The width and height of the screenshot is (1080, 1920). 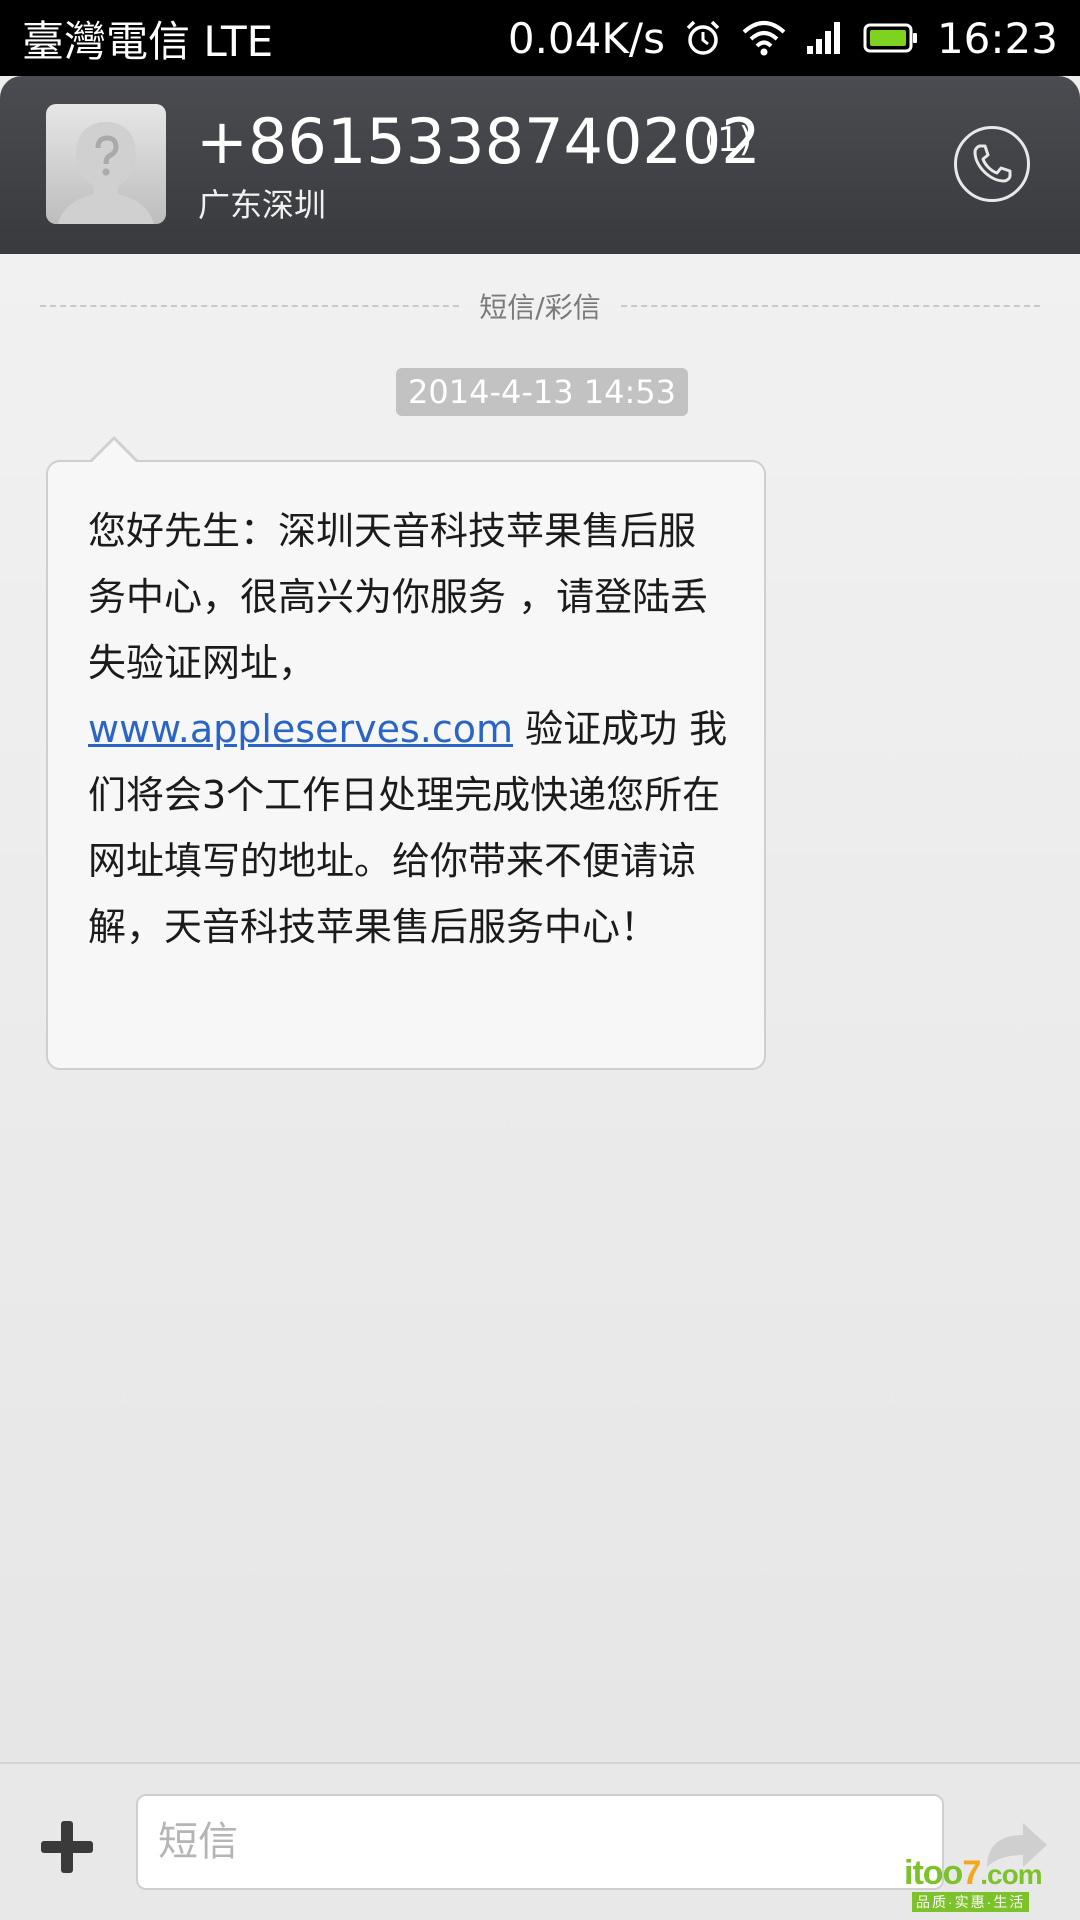 I want to click on channel-label: 短信/彩信, so click(x=540, y=307).